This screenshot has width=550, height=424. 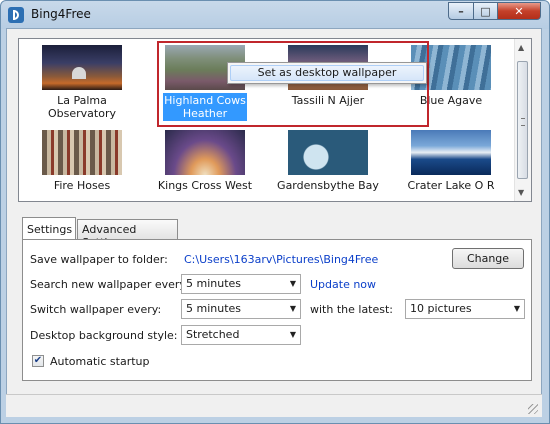 I want to click on switch-interval-value: 5 minutes, so click(x=214, y=308).